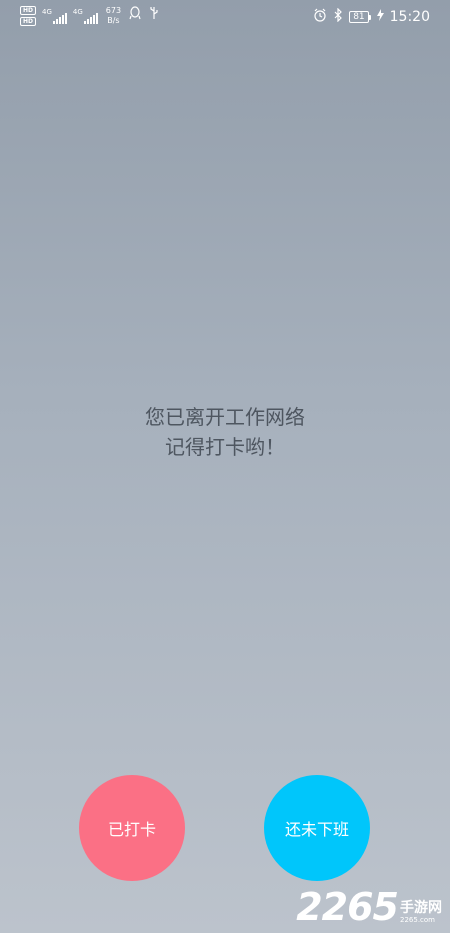 The image size is (450, 933). I want to click on battery-indicator: 81, so click(360, 17).